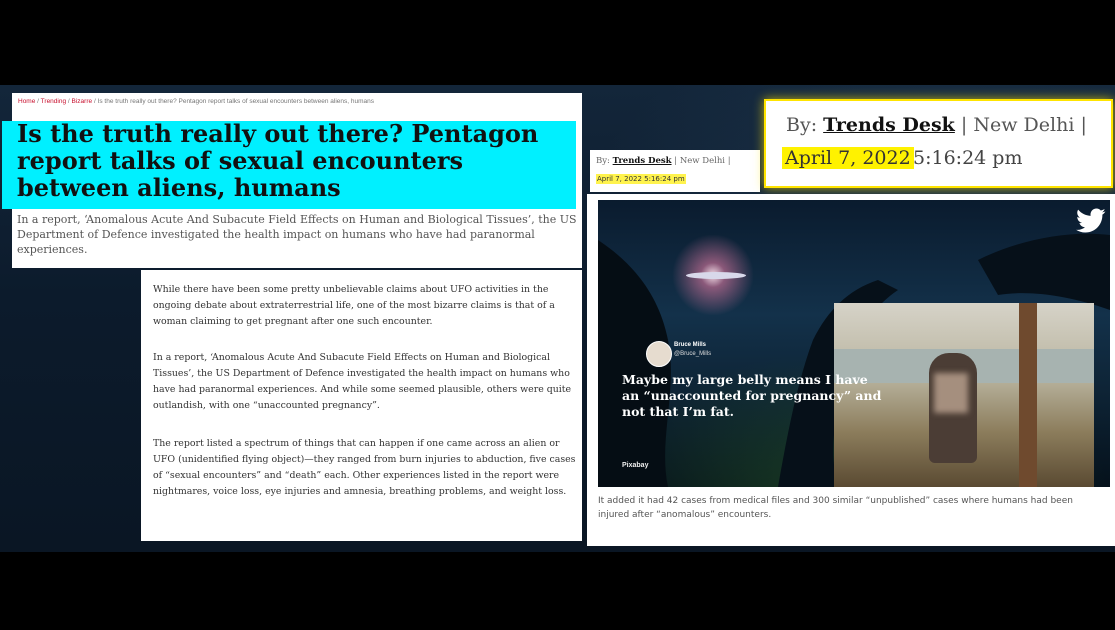  Describe the element at coordinates (968, 158) in the screenshot. I see `time-large: 5:16:24 pm` at that location.